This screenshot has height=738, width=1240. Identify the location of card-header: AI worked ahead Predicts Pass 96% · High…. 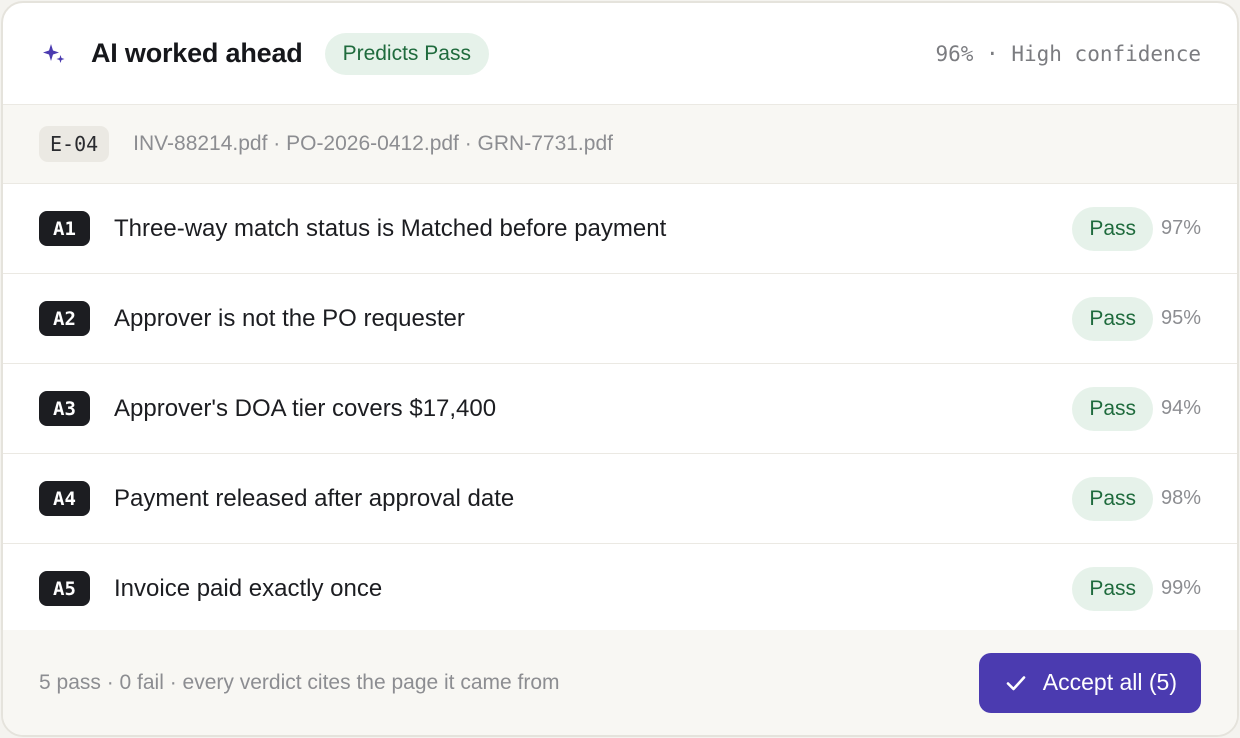
(620, 54).